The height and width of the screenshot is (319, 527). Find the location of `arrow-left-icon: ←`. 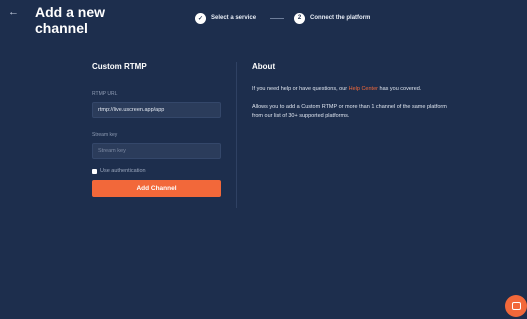

arrow-left-icon: ← is located at coordinates (13, 12).